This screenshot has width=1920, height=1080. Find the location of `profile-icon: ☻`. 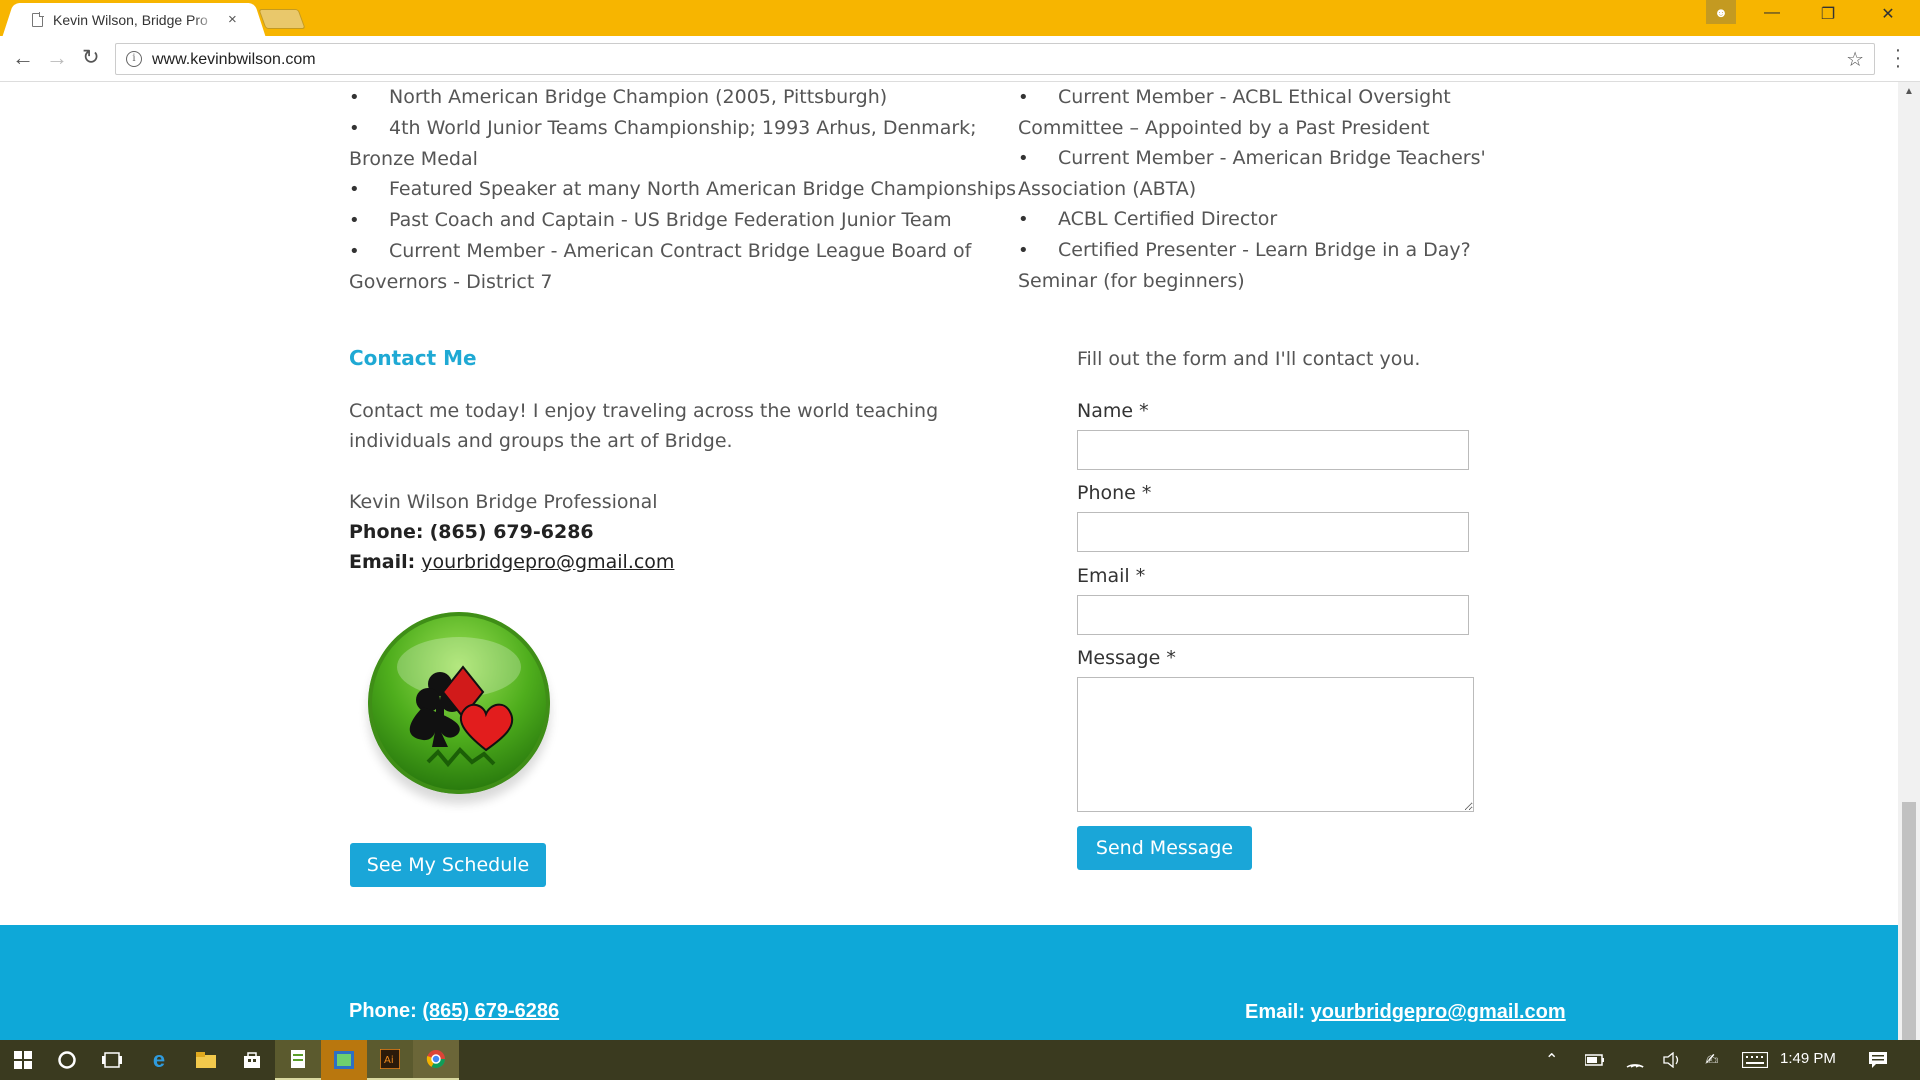

profile-icon: ☻ is located at coordinates (1721, 12).